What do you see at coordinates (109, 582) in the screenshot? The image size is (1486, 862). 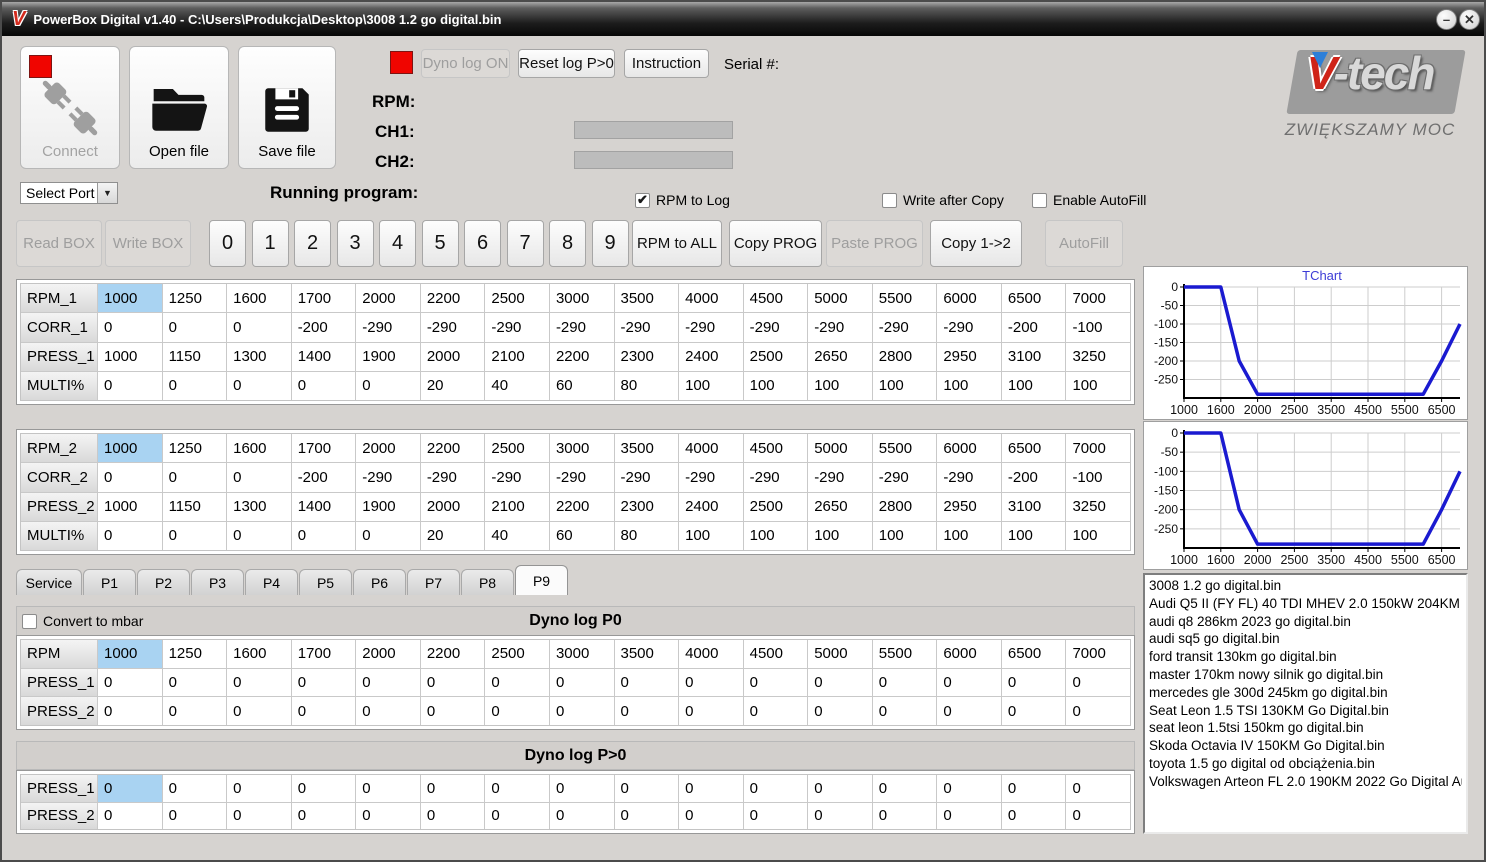 I see `tab-p1: P1` at bounding box center [109, 582].